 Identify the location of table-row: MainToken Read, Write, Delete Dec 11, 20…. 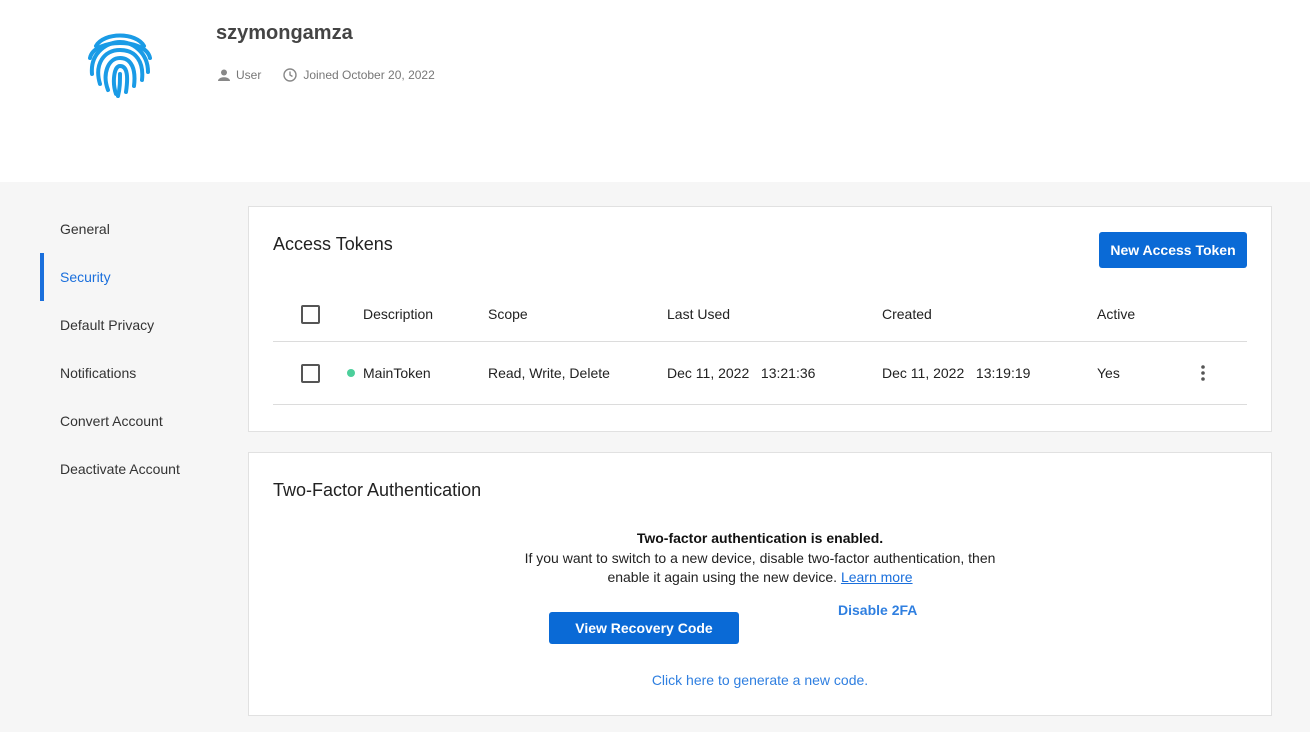
(760, 373).